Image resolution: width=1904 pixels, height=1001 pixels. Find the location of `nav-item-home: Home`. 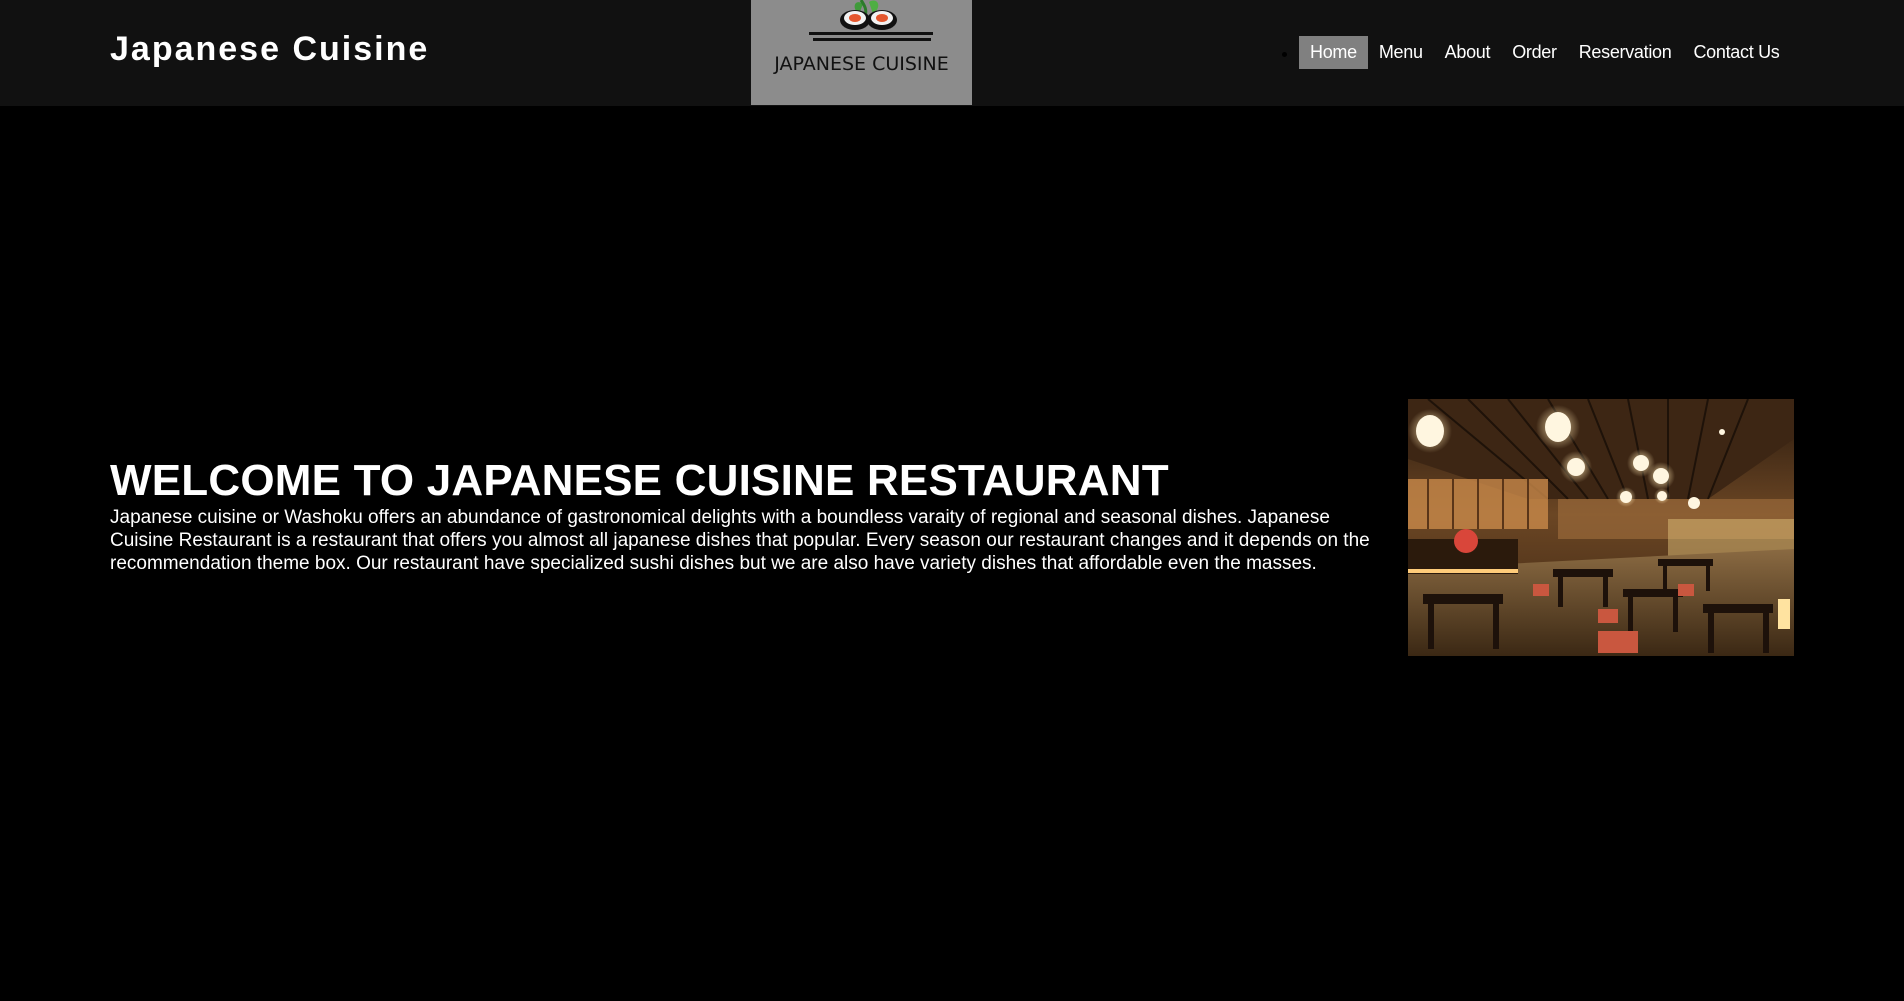

nav-item-home: Home is located at coordinates (1333, 52).